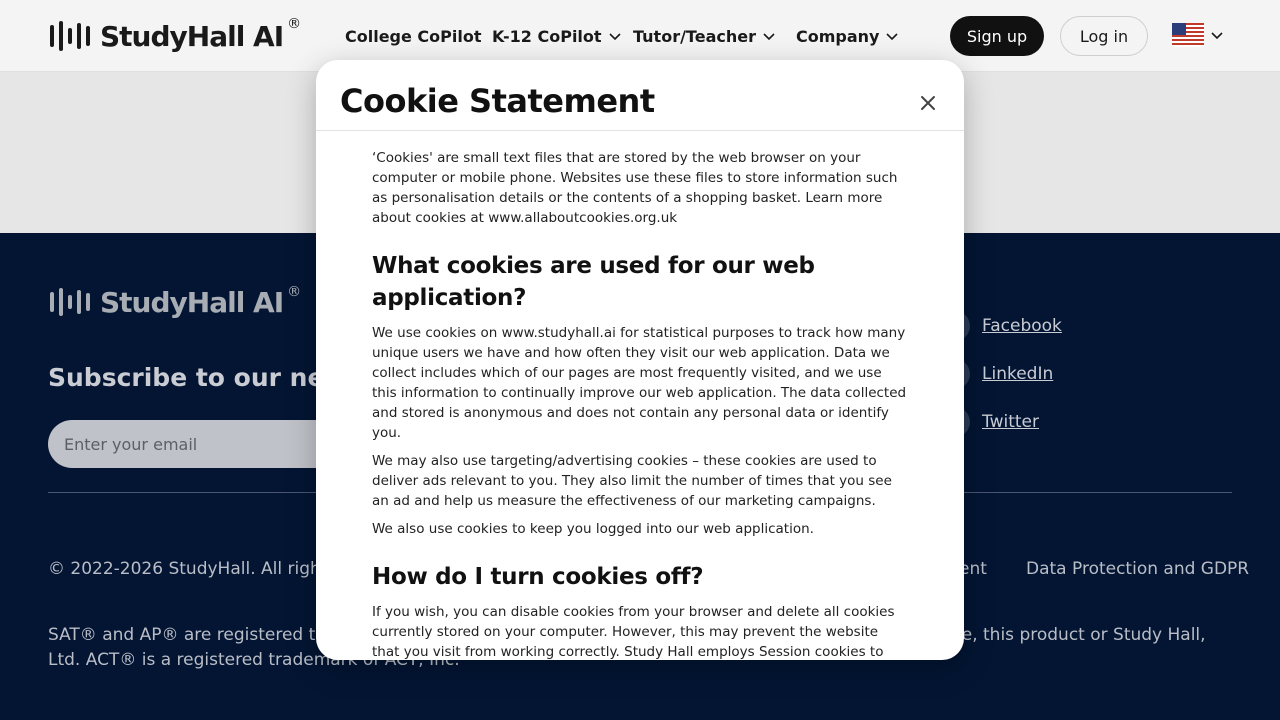 This screenshot has width=1280, height=720. I want to click on footer-logo: StudyHall AI ®, so click(176, 301).